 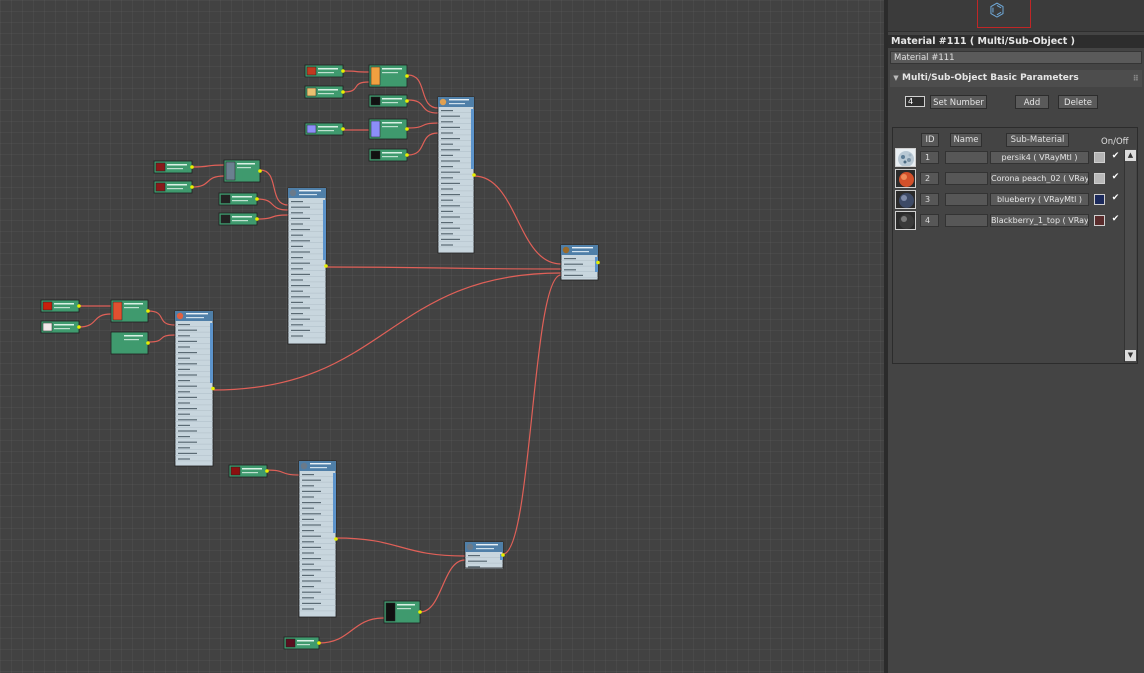 What do you see at coordinates (1039, 178) in the screenshot?
I see `submaterial-button: Corona peach_02 ( VRayM` at bounding box center [1039, 178].